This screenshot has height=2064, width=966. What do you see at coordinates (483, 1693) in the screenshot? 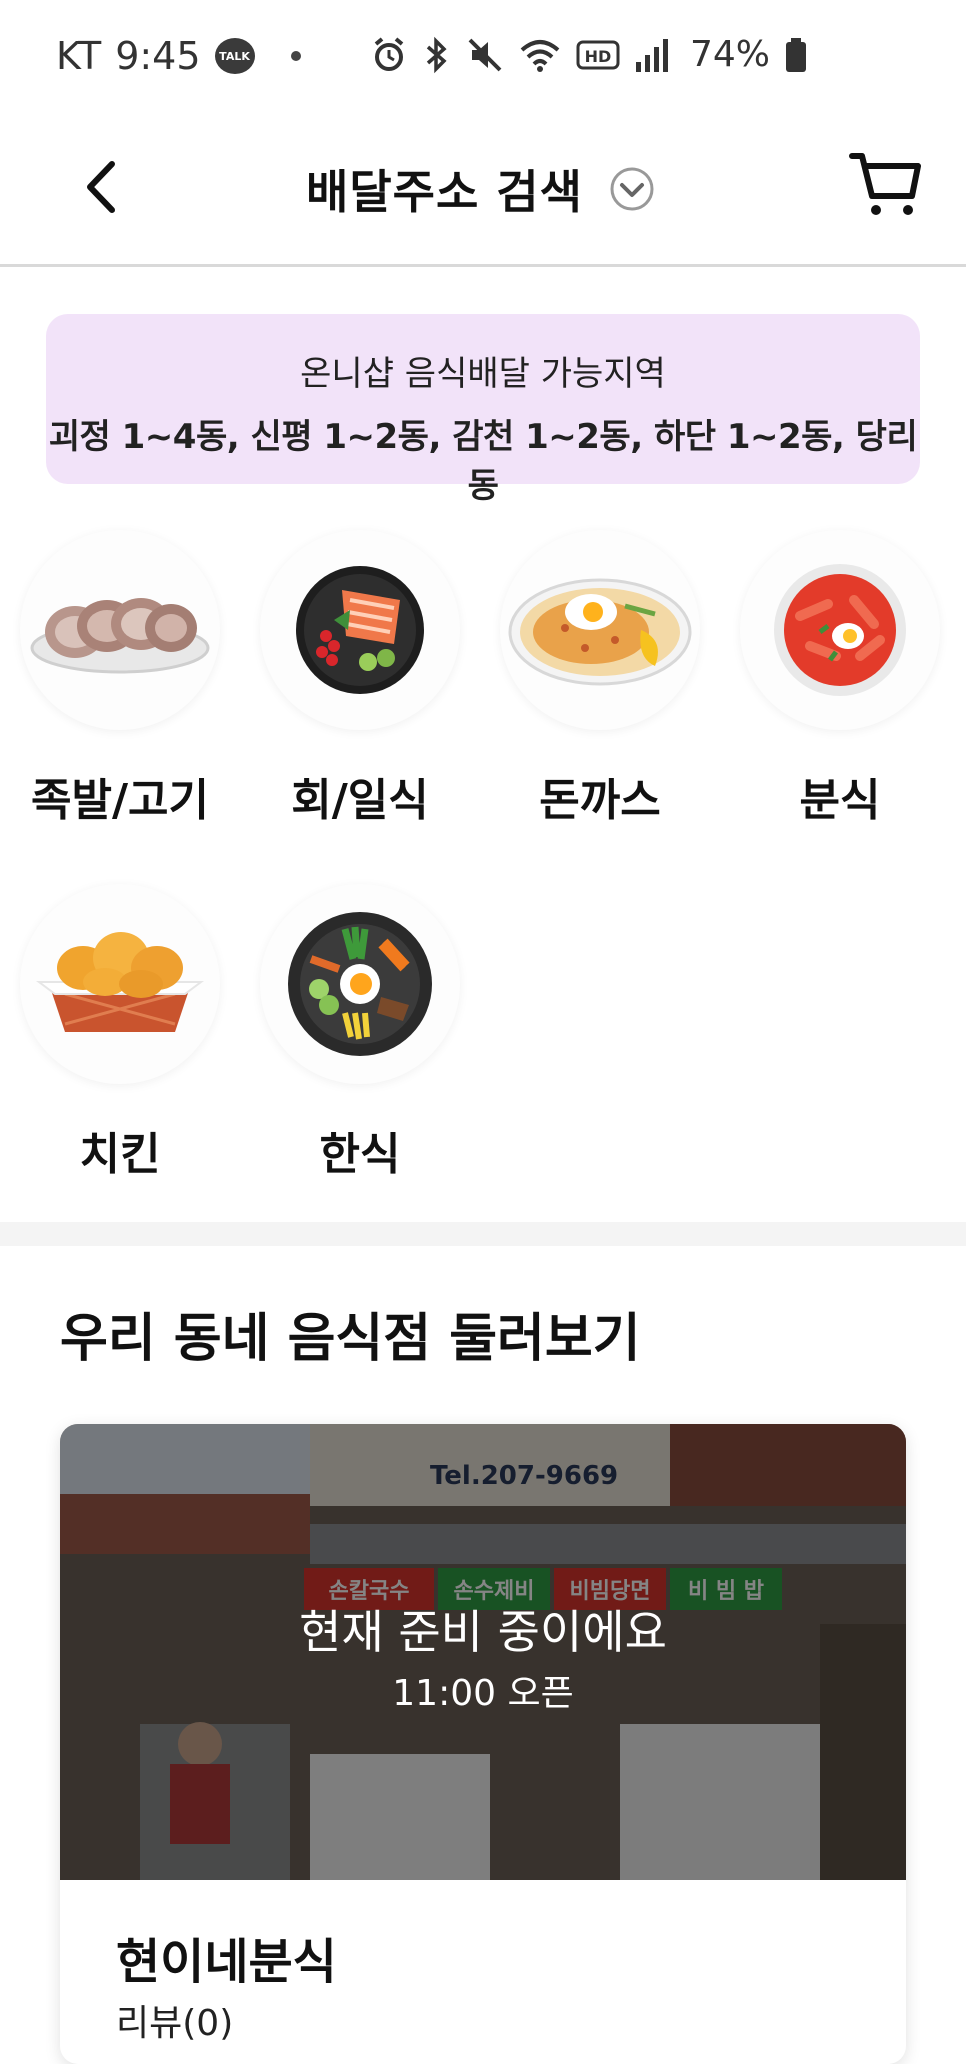
I see `store-open-time: 11:00 오픈` at bounding box center [483, 1693].